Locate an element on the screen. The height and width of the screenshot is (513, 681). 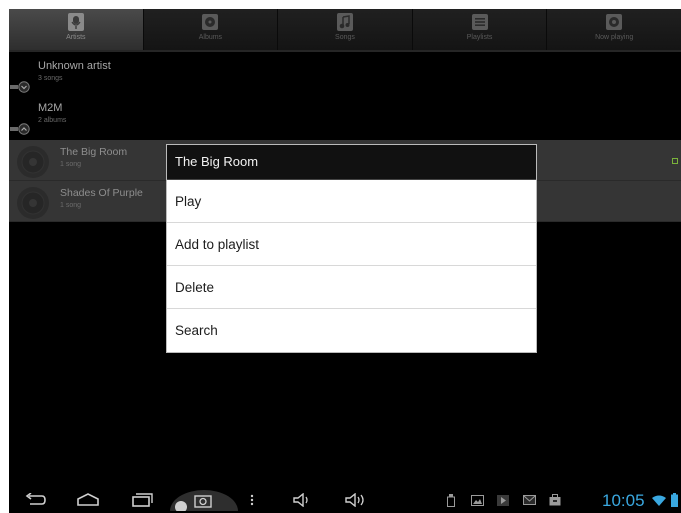
album-name: Shades Of Purple is located at coordinates (101, 193).